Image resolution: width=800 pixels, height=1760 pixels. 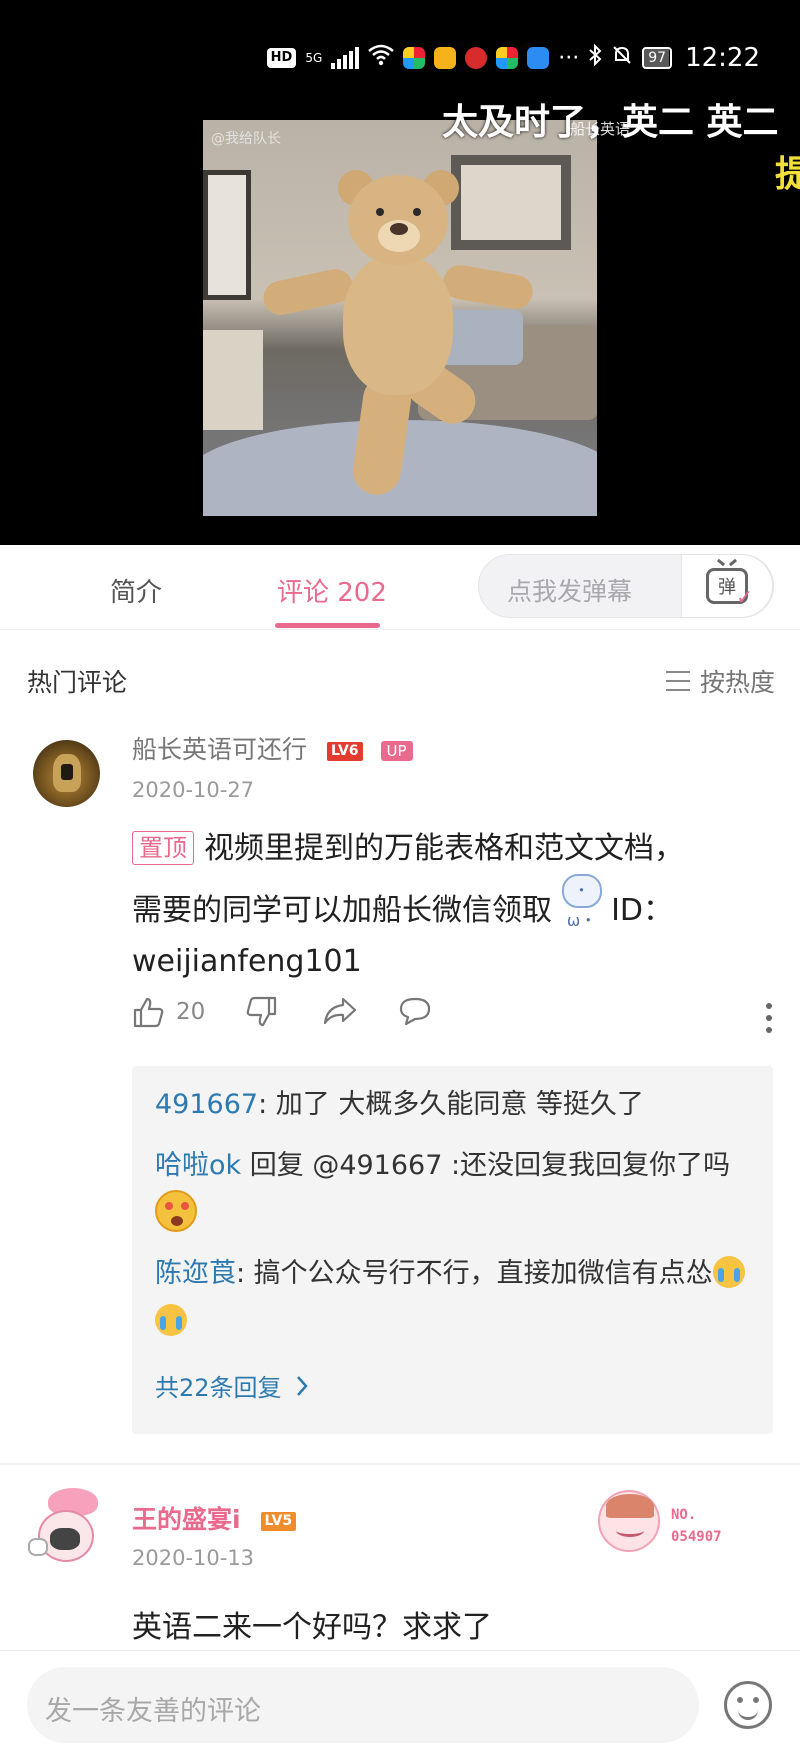 I want to click on danmaku-input: 点我发弹幕 弹 ✓, so click(x=626, y=586).